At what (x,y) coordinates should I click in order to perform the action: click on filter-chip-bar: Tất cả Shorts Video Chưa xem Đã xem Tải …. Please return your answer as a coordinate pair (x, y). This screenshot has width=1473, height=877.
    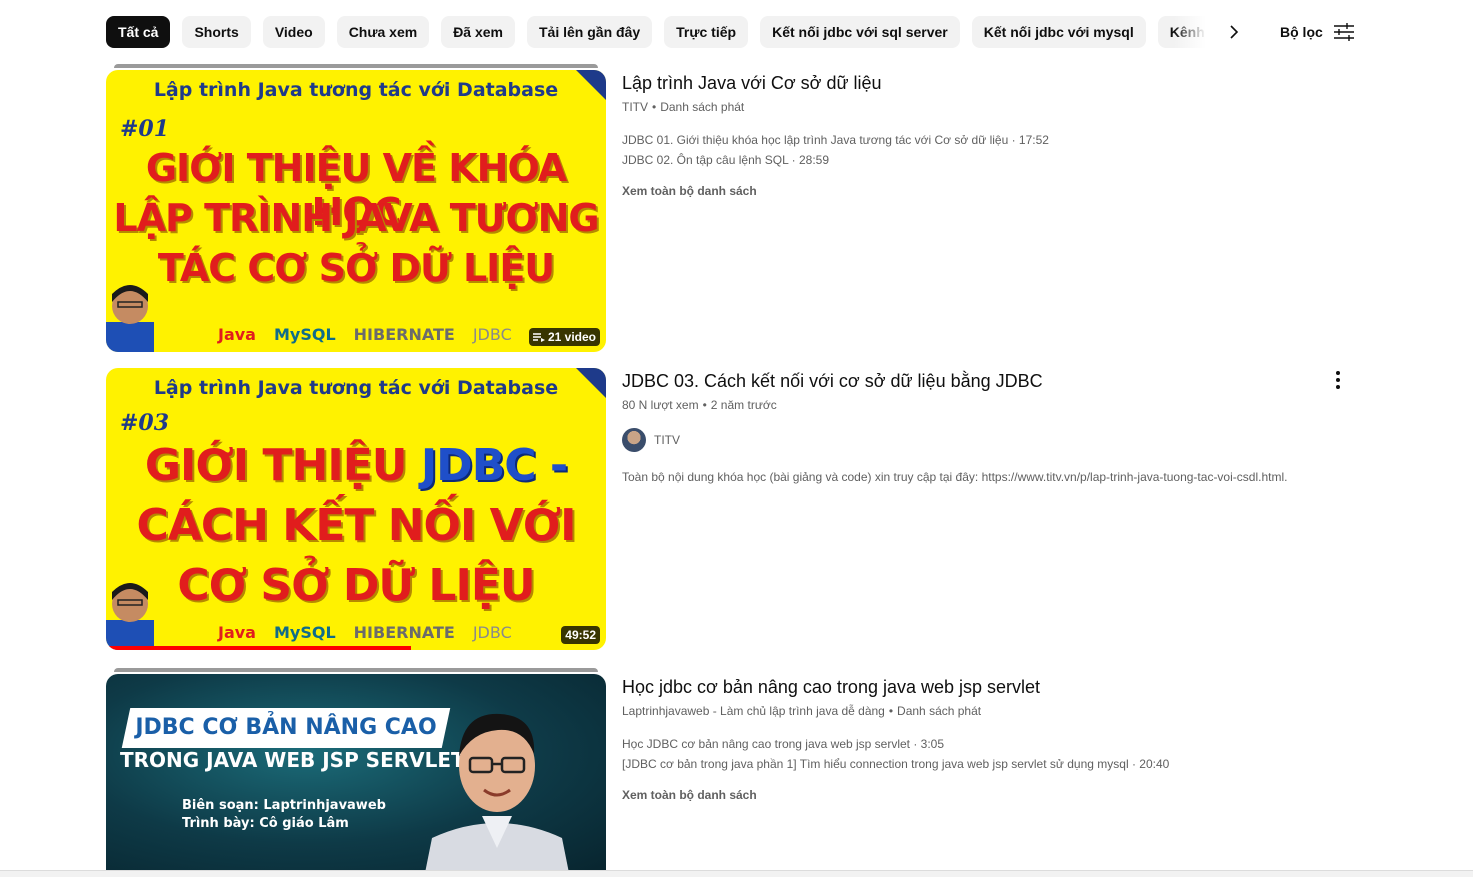
    Looking at the image, I should click on (731, 32).